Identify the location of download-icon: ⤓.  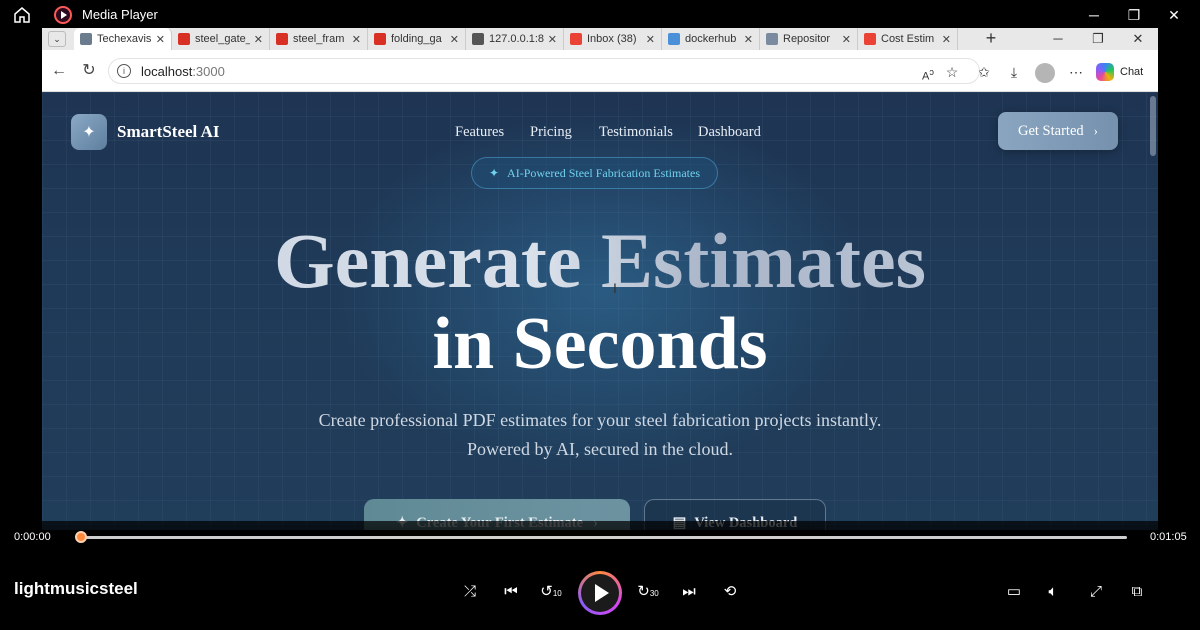
(1014, 72).